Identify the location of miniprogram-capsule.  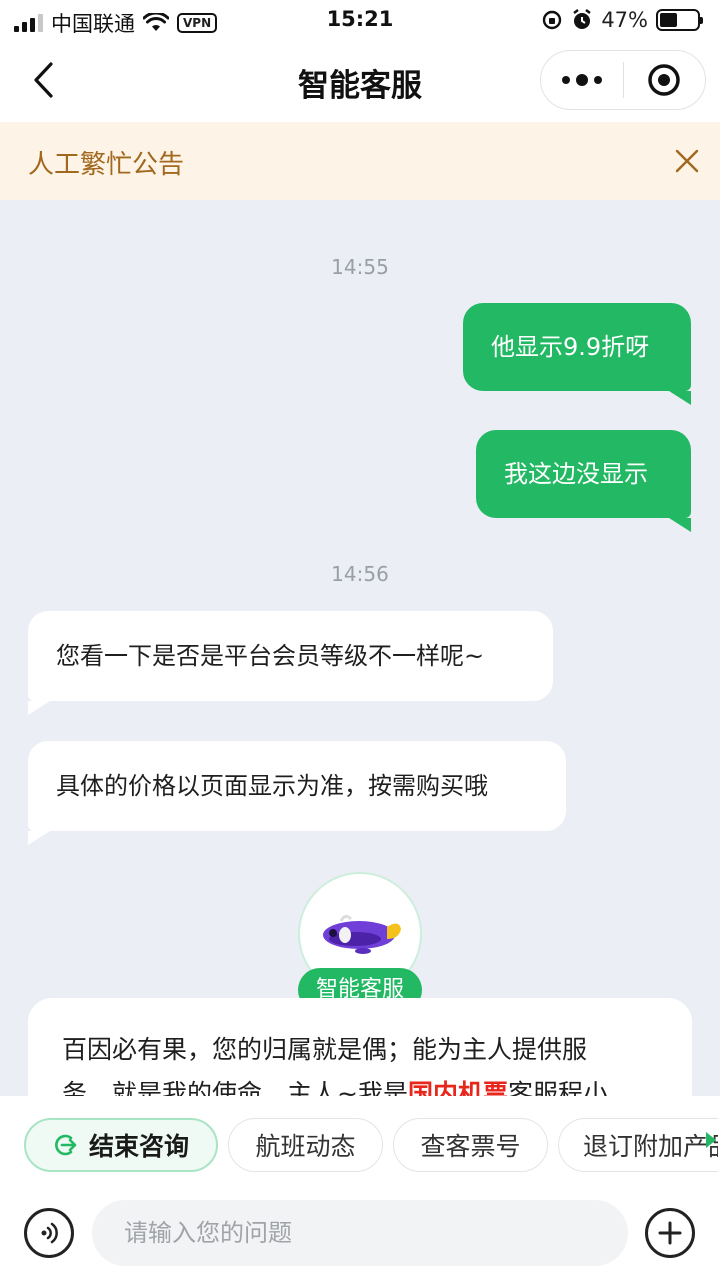
(623, 80).